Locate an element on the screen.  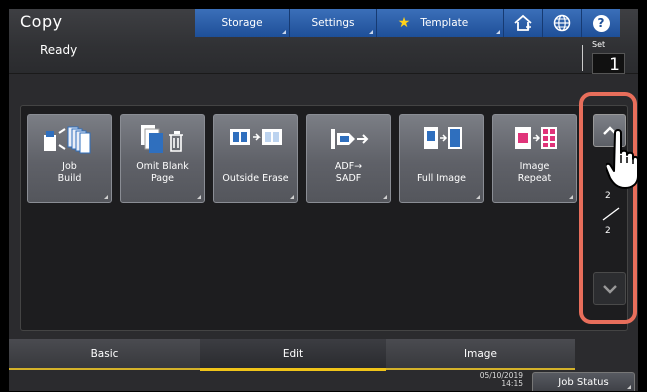
outside-erase-icon is located at coordinates (256, 137).